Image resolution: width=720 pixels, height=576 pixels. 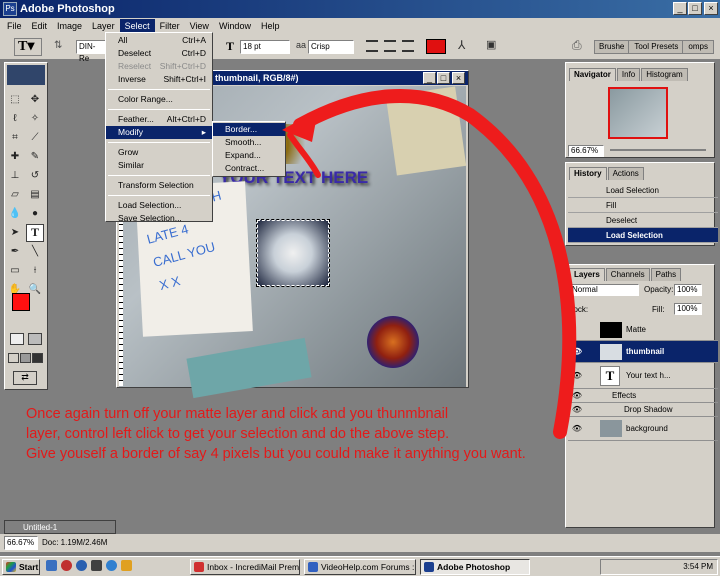 I want to click on path-selection-icon: ➤, so click(x=15, y=233).